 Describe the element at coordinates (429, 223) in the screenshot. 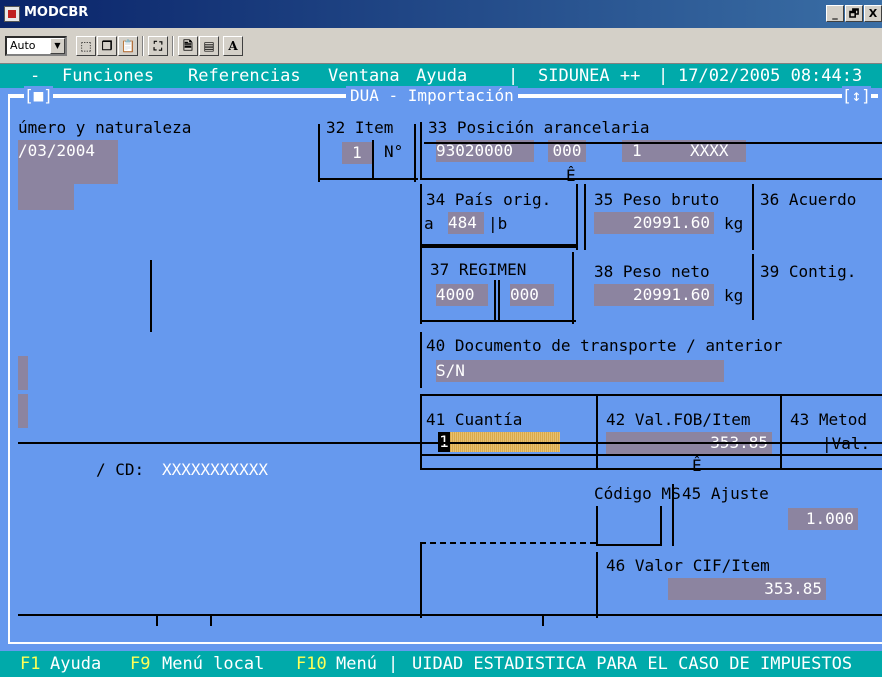

I see `origin-prefix-a: a` at that location.